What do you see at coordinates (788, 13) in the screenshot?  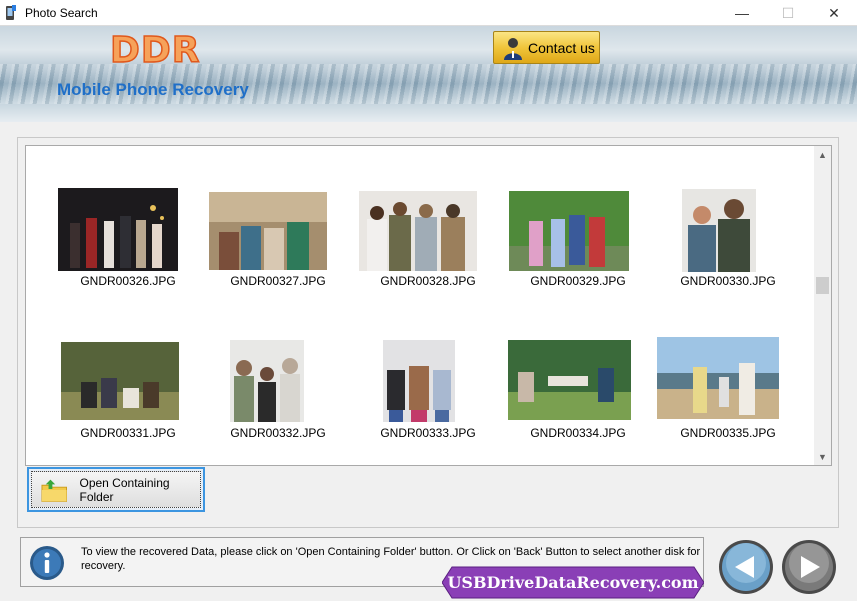 I see `maximize-button: ☐` at bounding box center [788, 13].